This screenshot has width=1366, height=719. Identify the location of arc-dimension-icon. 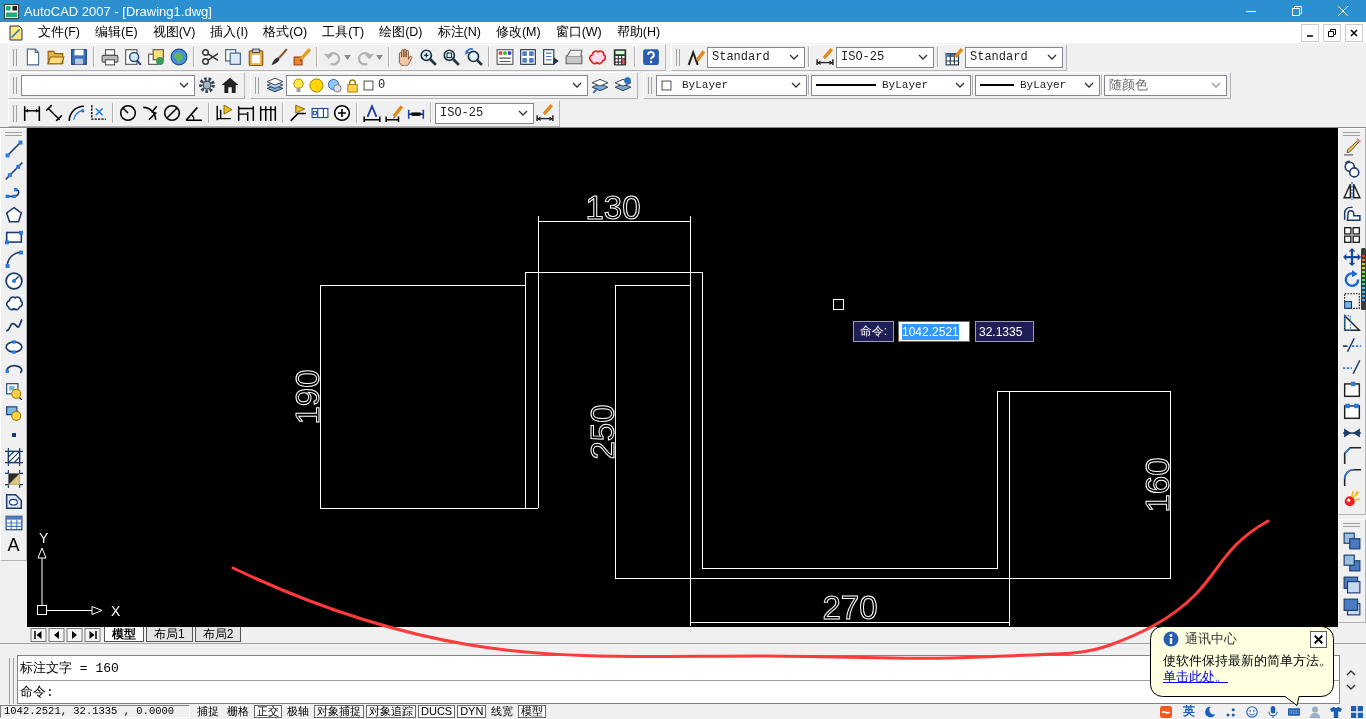
(76, 113).